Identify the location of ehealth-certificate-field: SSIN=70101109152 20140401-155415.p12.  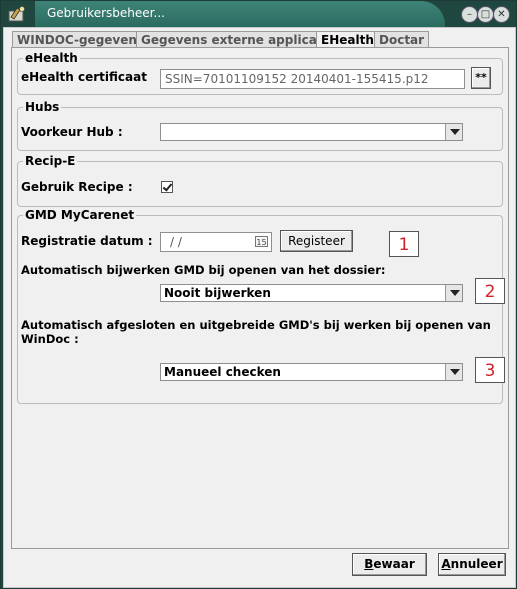
(312, 79).